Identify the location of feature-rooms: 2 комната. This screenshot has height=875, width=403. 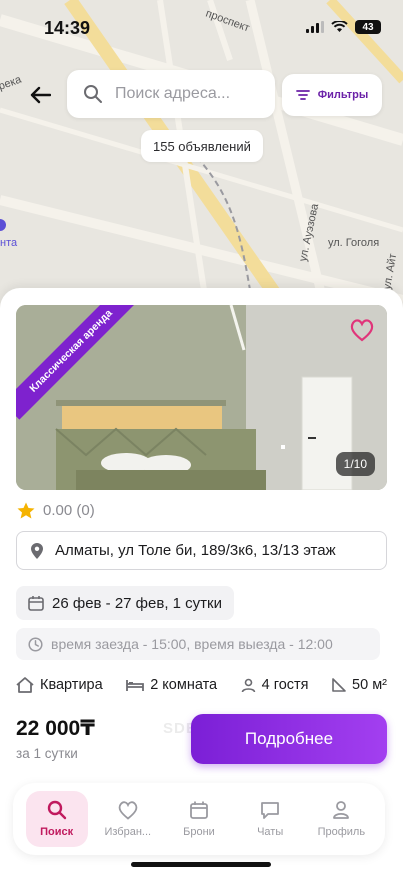
(171, 685).